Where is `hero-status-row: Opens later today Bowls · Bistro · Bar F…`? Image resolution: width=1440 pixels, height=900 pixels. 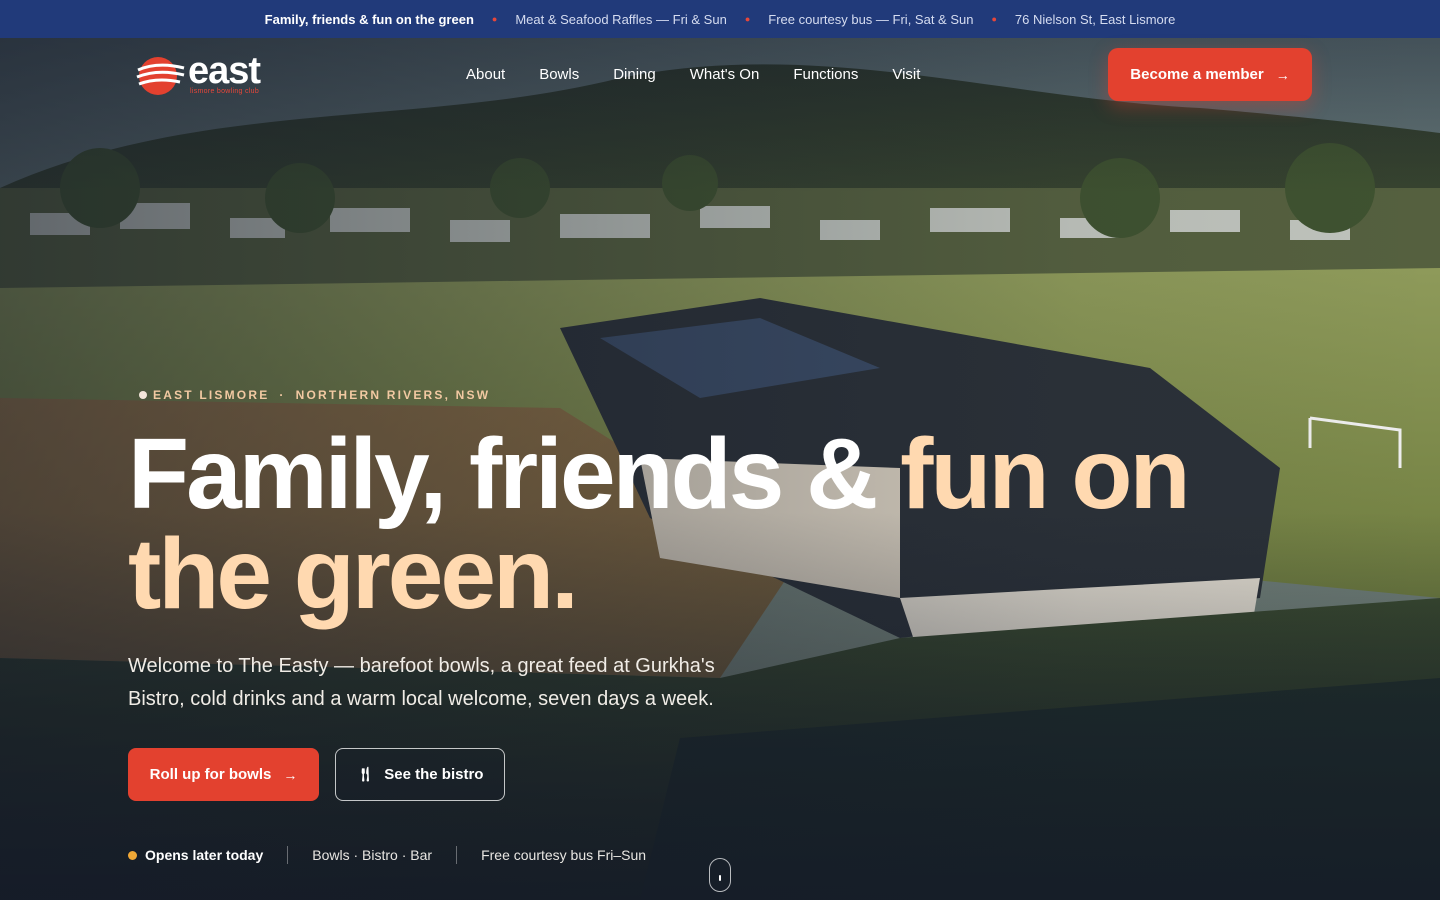 hero-status-row: Opens later today Bowls · Bistro · Bar F… is located at coordinates (387, 855).